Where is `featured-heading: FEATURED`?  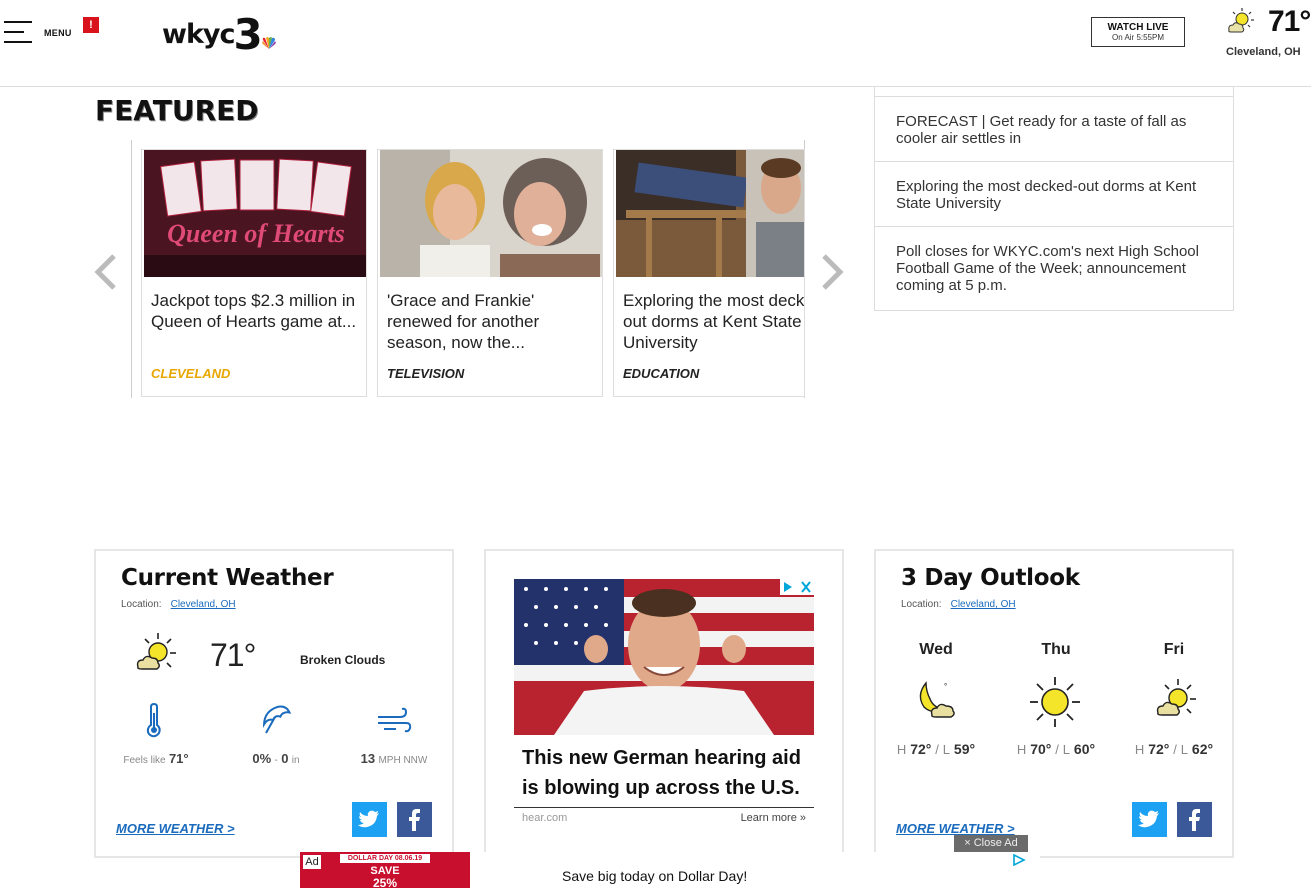 featured-heading: FEATURED is located at coordinates (177, 110).